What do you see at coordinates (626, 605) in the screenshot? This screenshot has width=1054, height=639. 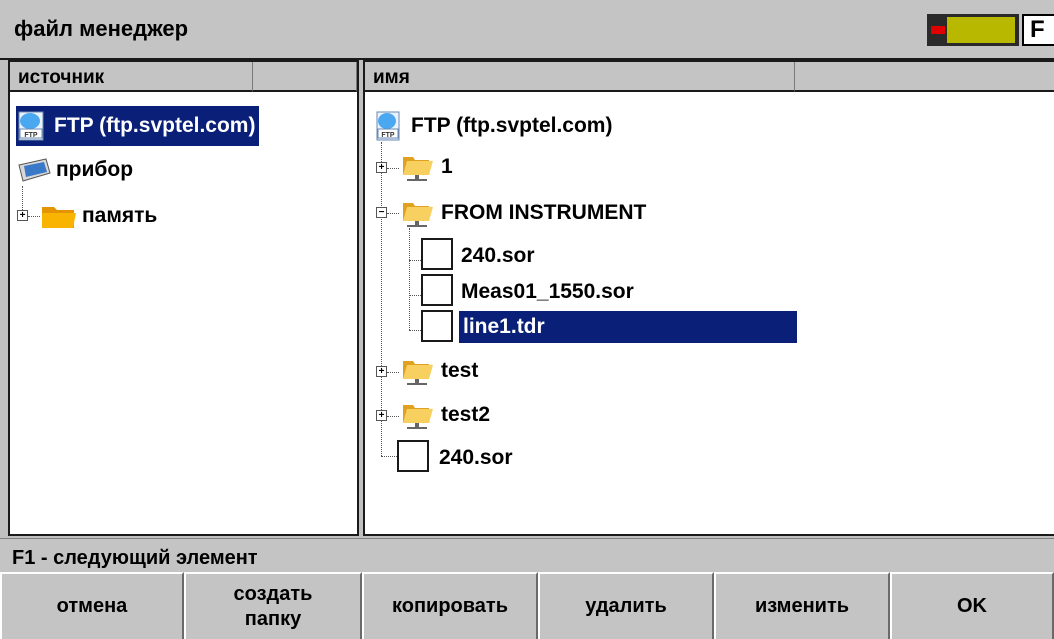 I see `delete-button: удалить` at bounding box center [626, 605].